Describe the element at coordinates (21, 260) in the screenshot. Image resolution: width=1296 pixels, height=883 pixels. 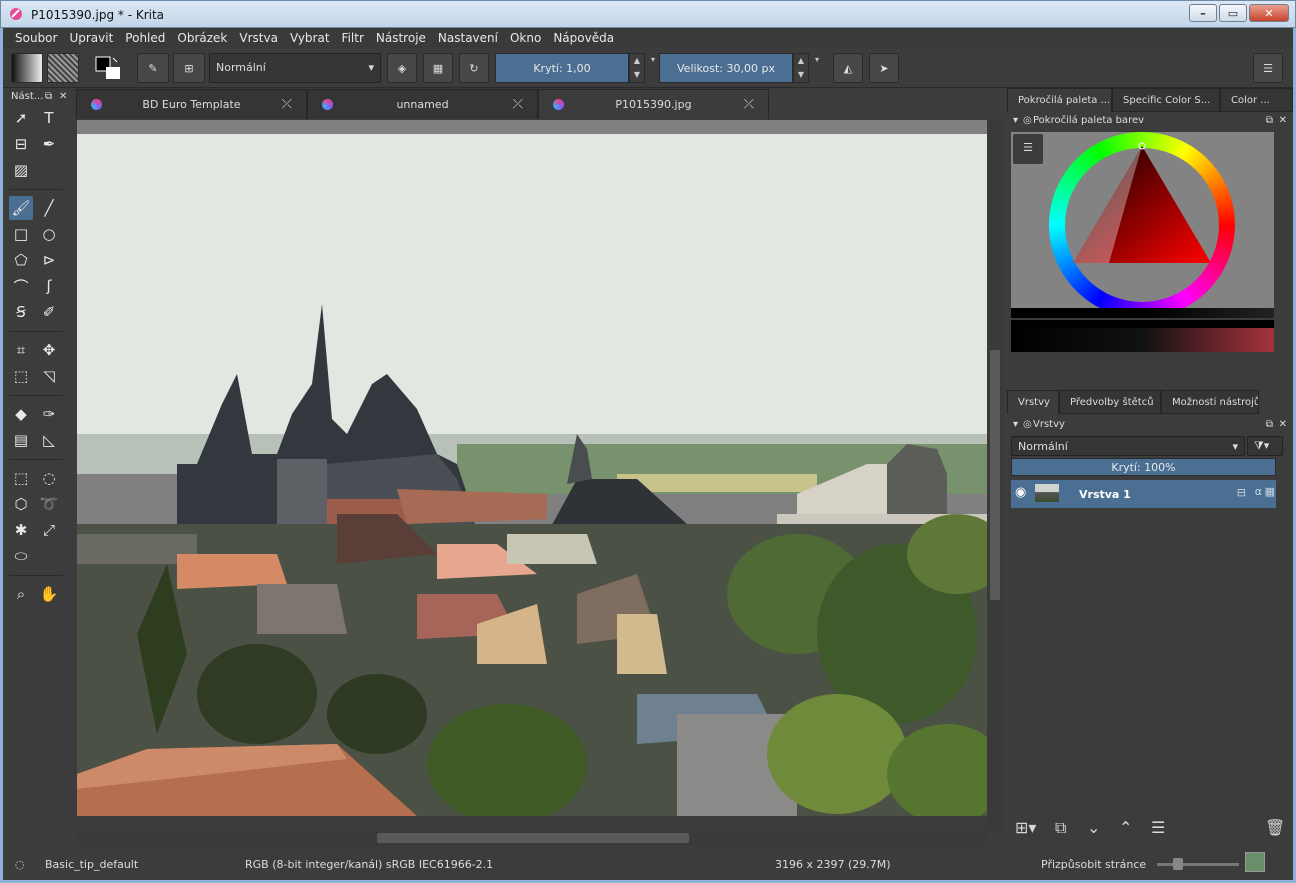
I see `polygon-tool: ⬠` at that location.